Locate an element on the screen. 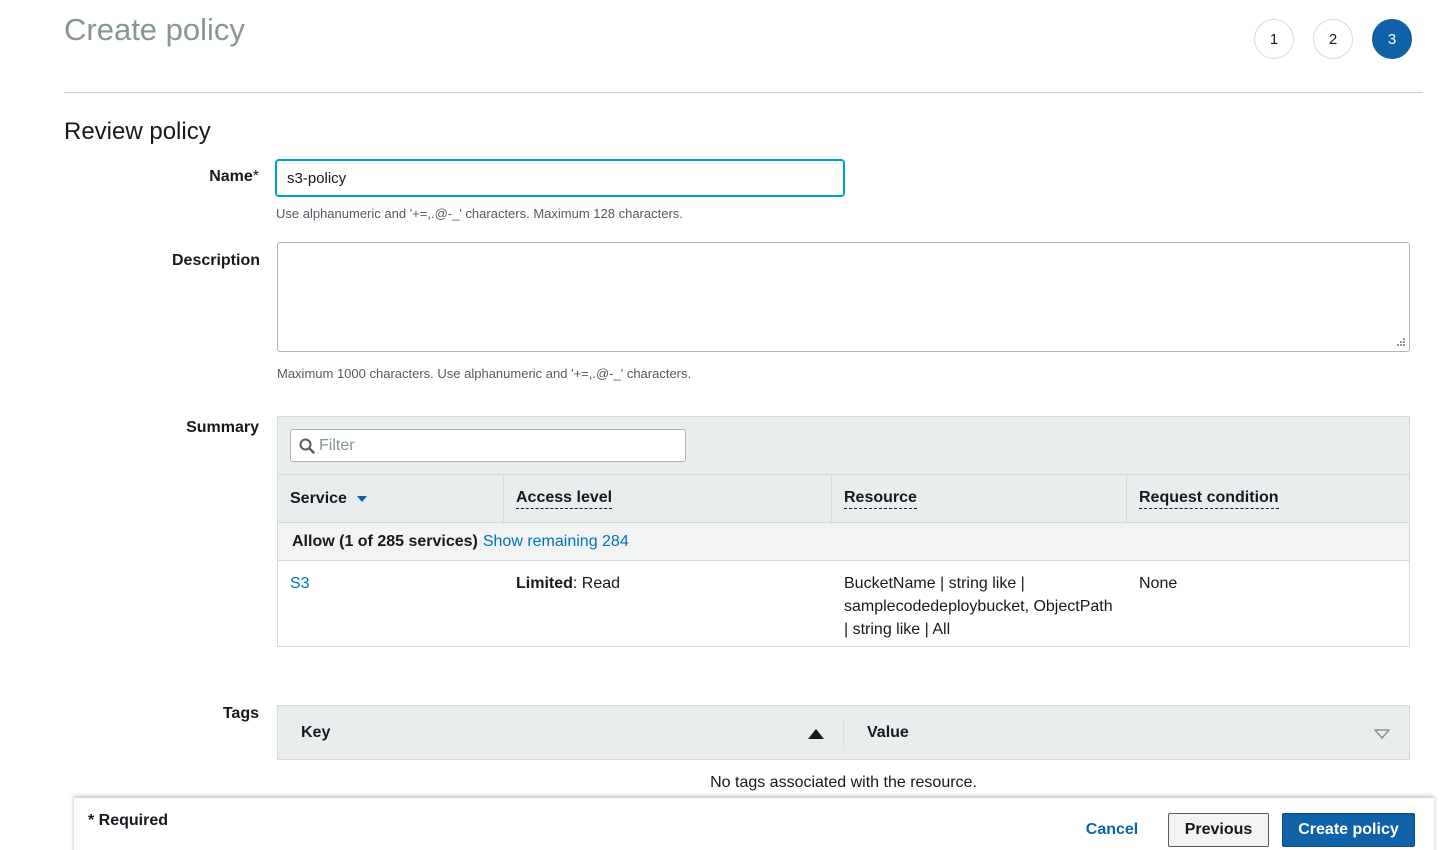 This screenshot has width=1443, height=850. create-policy-button: Create policy is located at coordinates (1348, 830).